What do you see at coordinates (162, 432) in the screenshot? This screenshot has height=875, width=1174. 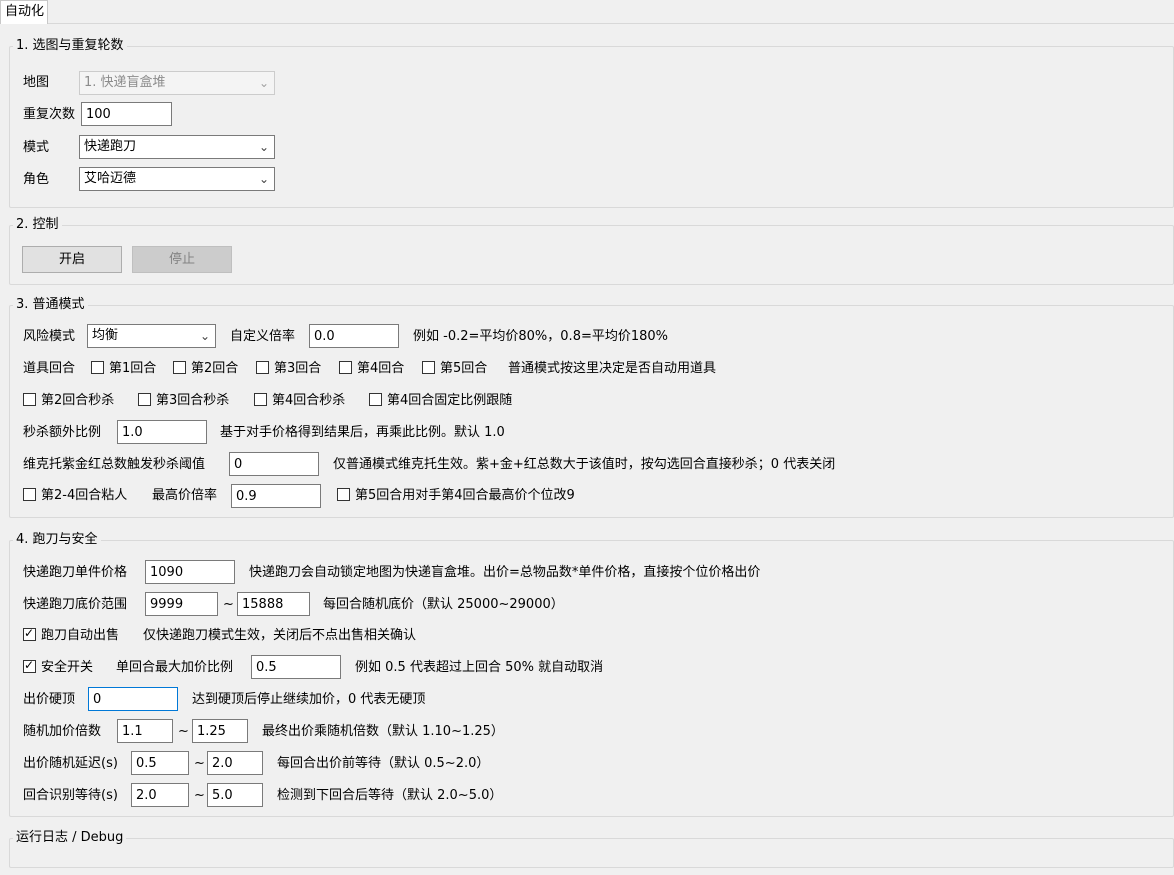 I see `kill-ratio-input` at bounding box center [162, 432].